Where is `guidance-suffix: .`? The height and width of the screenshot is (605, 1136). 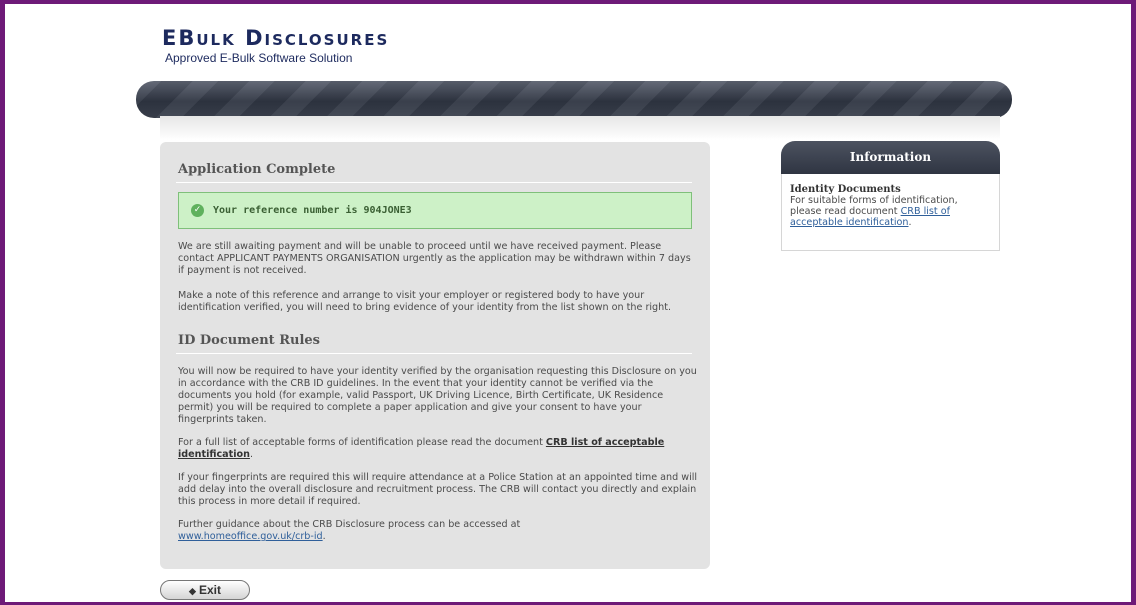
guidance-suffix: . is located at coordinates (324, 536).